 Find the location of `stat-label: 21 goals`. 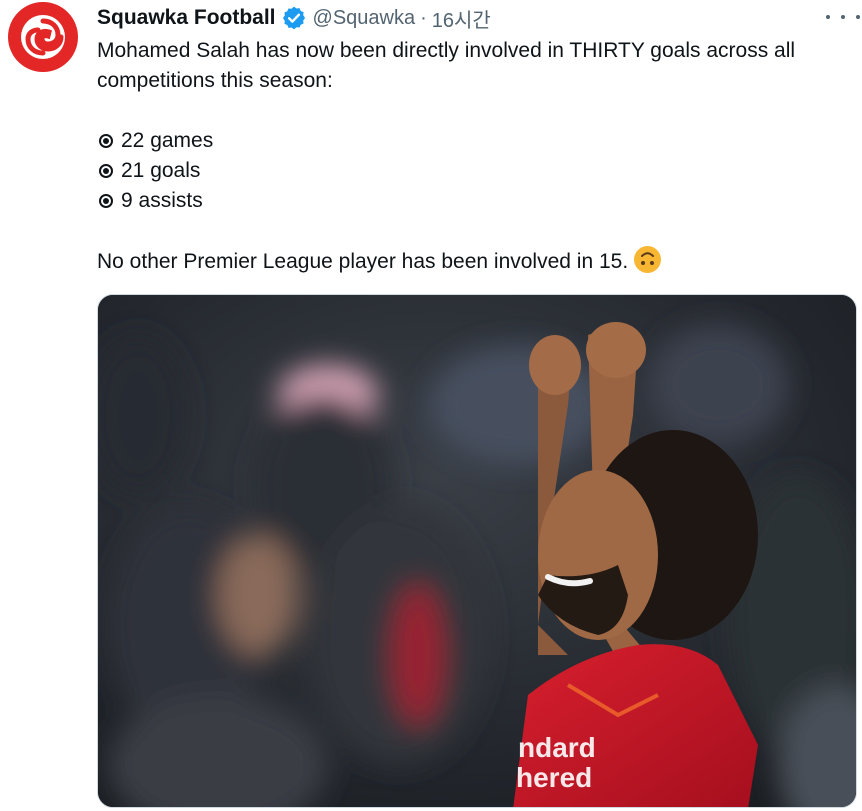

stat-label: 21 goals is located at coordinates (161, 170).